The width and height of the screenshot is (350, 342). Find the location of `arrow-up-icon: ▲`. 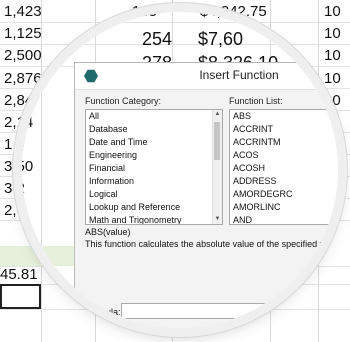

arrow-up-icon: ▲ is located at coordinates (217, 114).